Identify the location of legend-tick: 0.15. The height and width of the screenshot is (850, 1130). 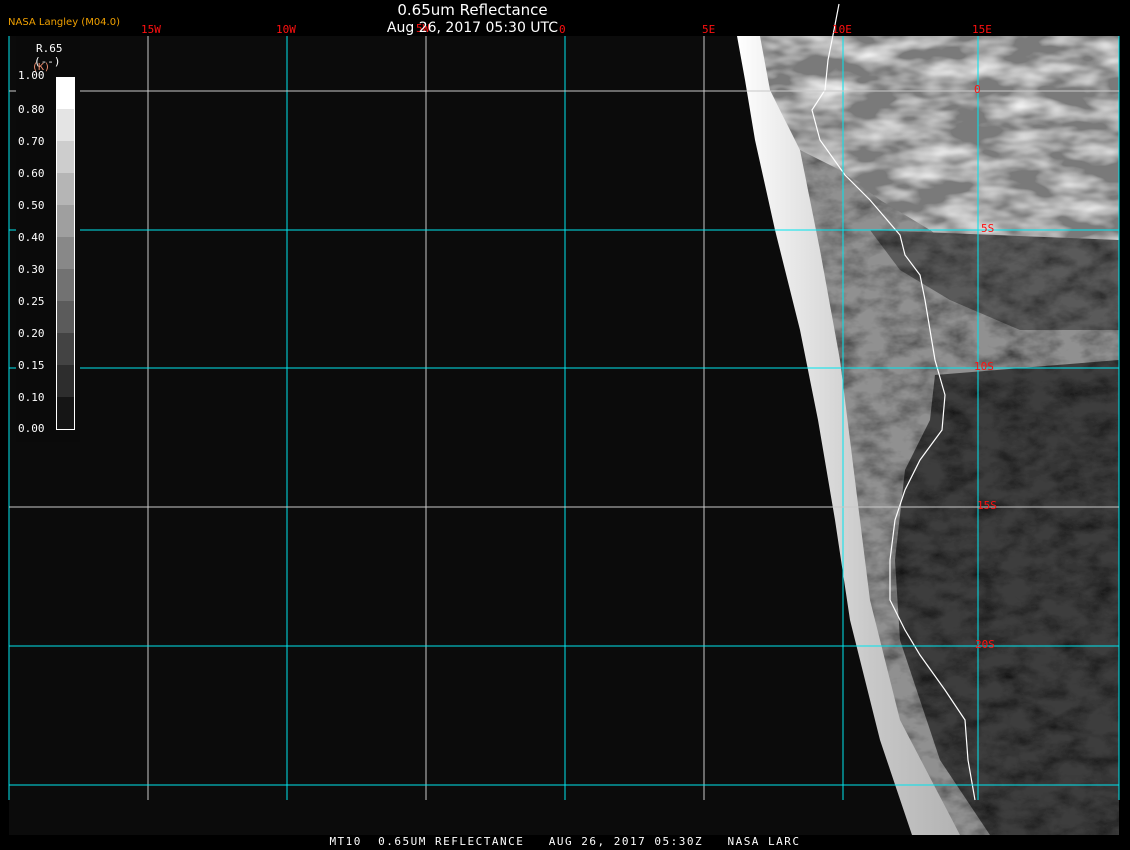
(31, 365).